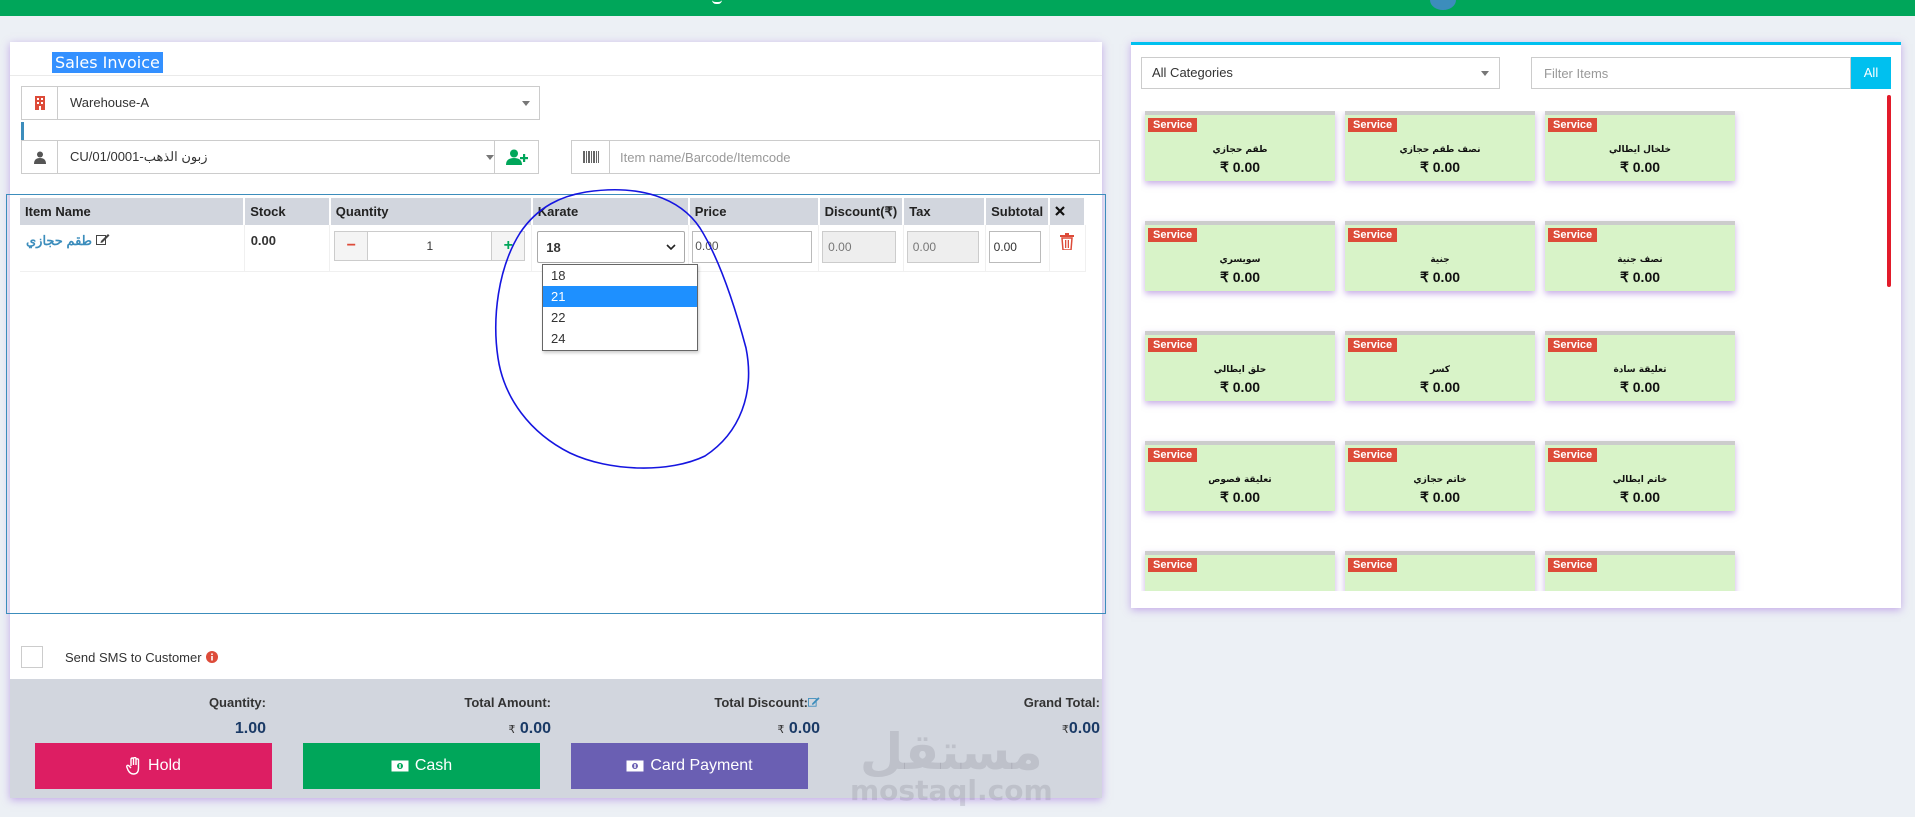 The width and height of the screenshot is (1915, 817). What do you see at coordinates (508, 246) in the screenshot?
I see `quantity-increase-button: +` at bounding box center [508, 246].